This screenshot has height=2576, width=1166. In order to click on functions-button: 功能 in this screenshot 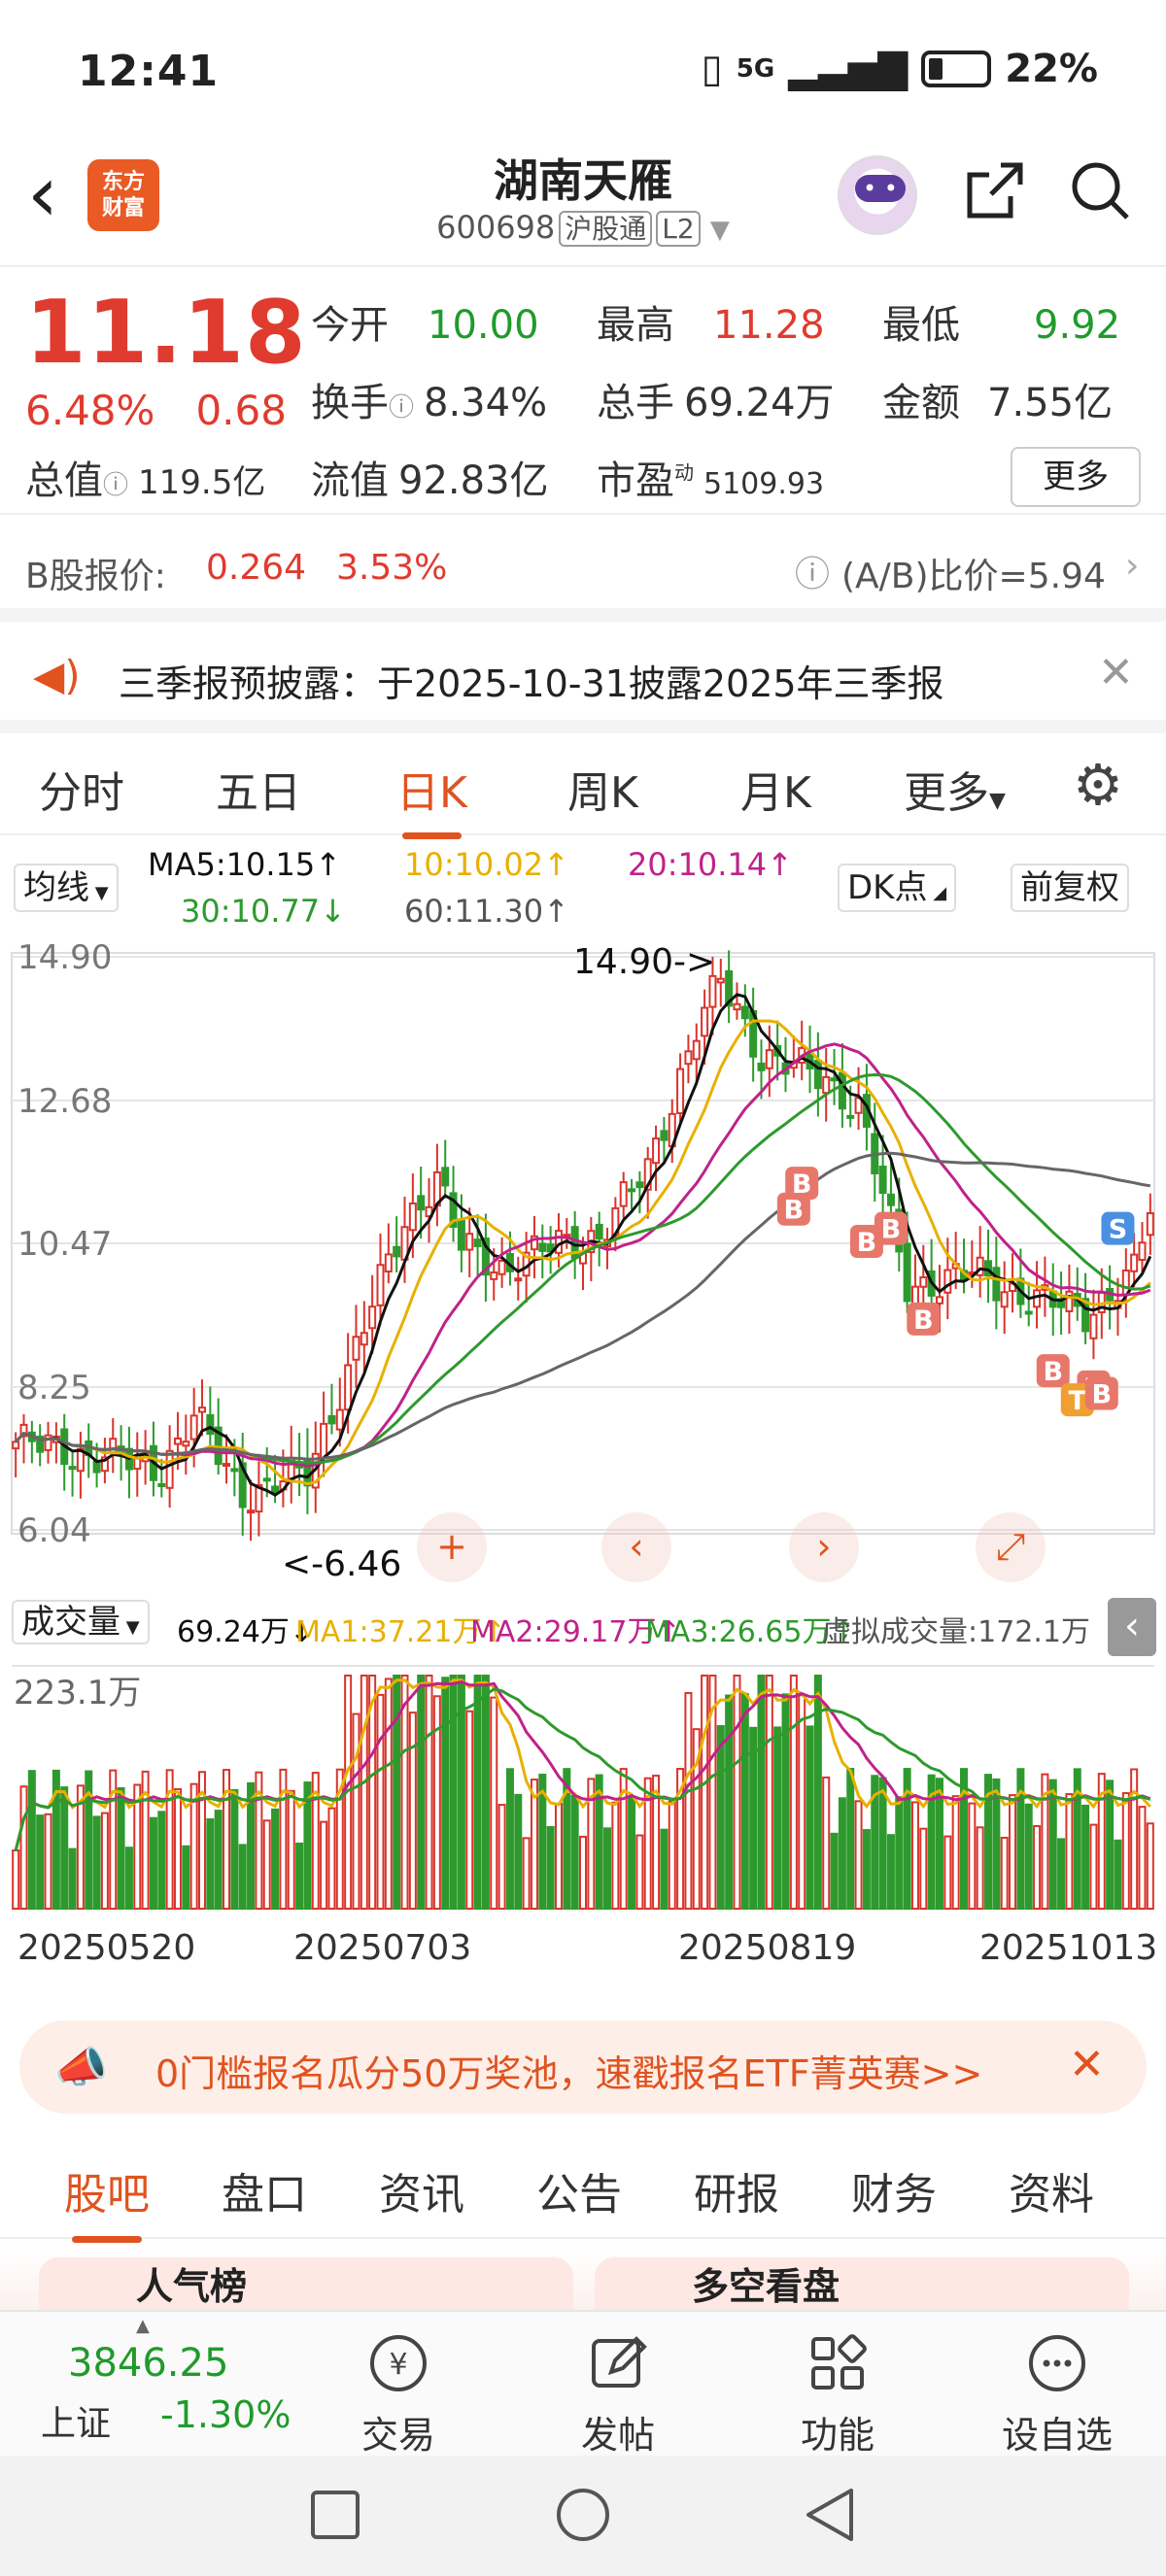, I will do `click(838, 2393)`.